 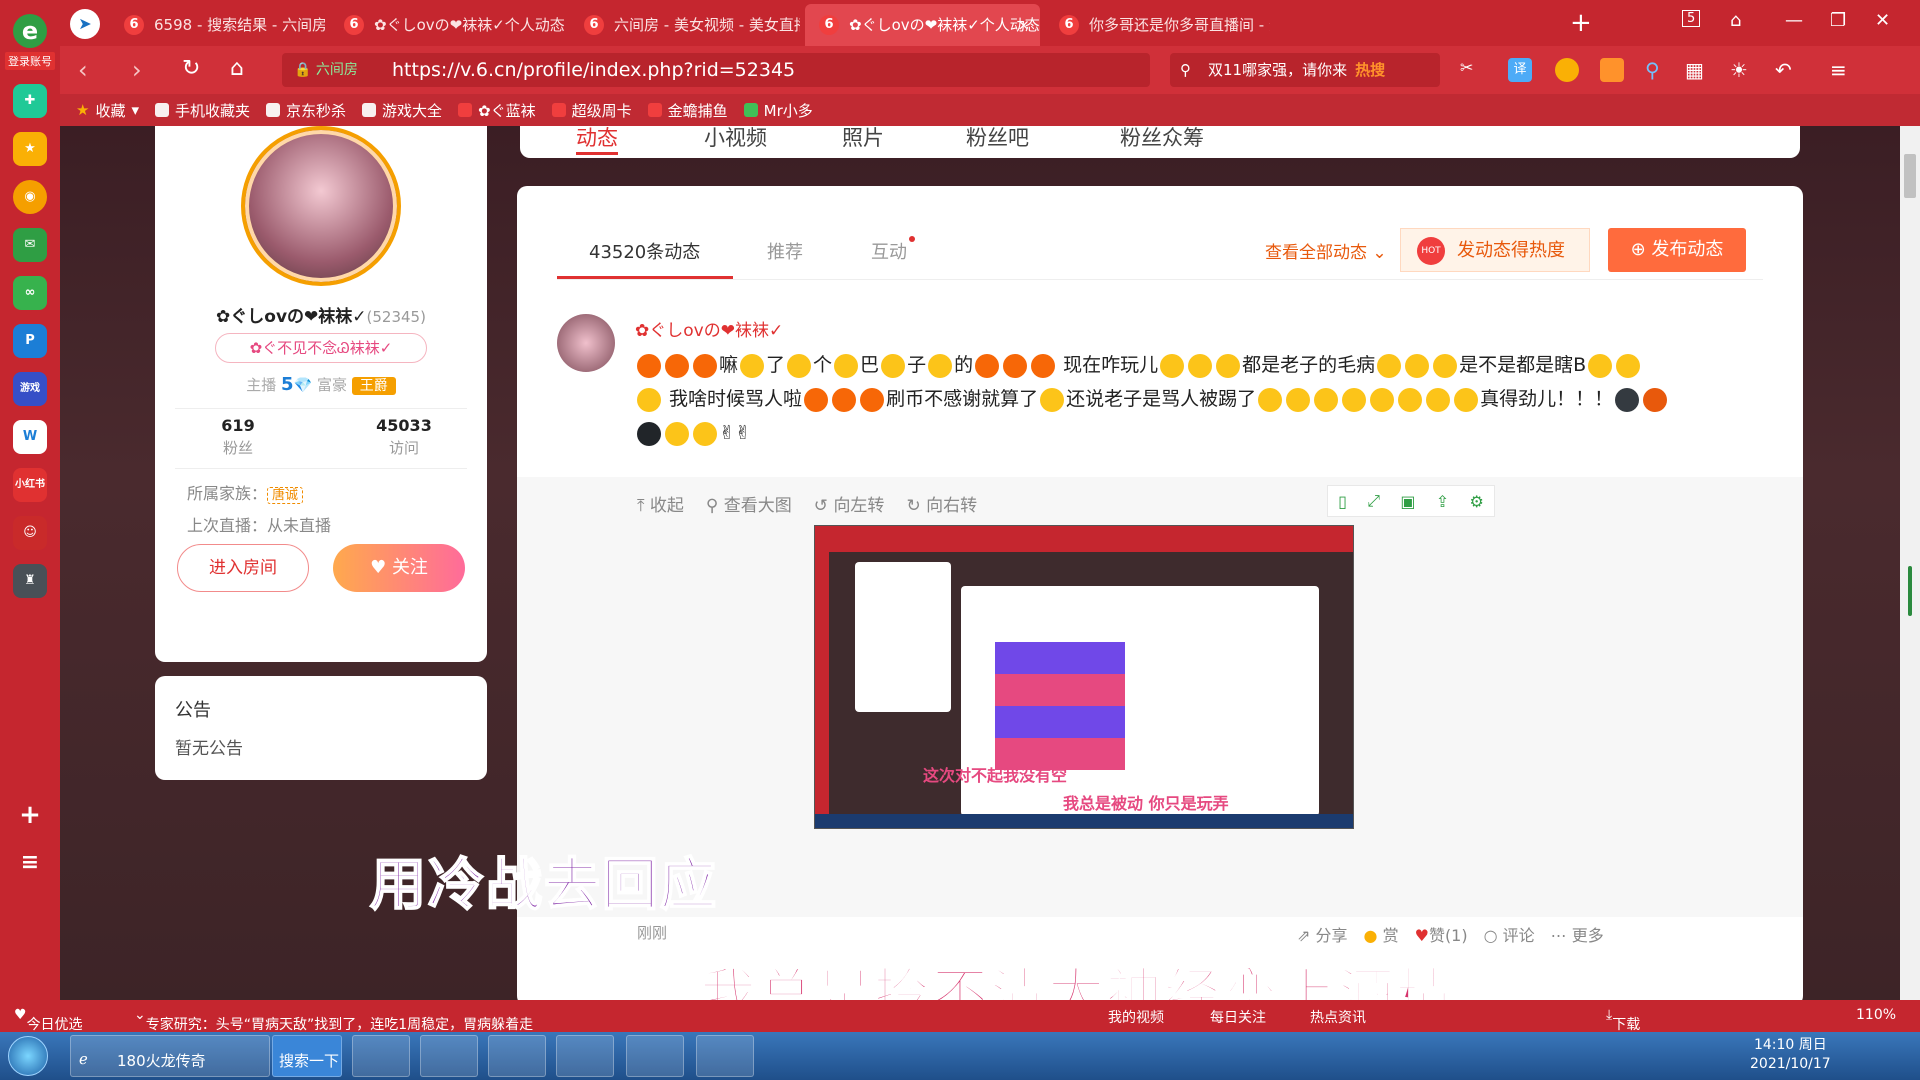 What do you see at coordinates (597, 140) in the screenshot?
I see `nav-dynamic: 动态` at bounding box center [597, 140].